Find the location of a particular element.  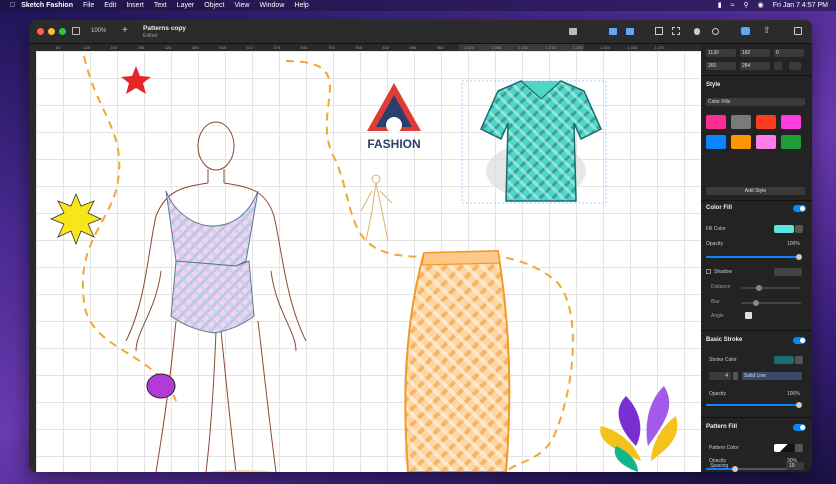

shadow-angle-label: Angle is located at coordinates (717, 316).